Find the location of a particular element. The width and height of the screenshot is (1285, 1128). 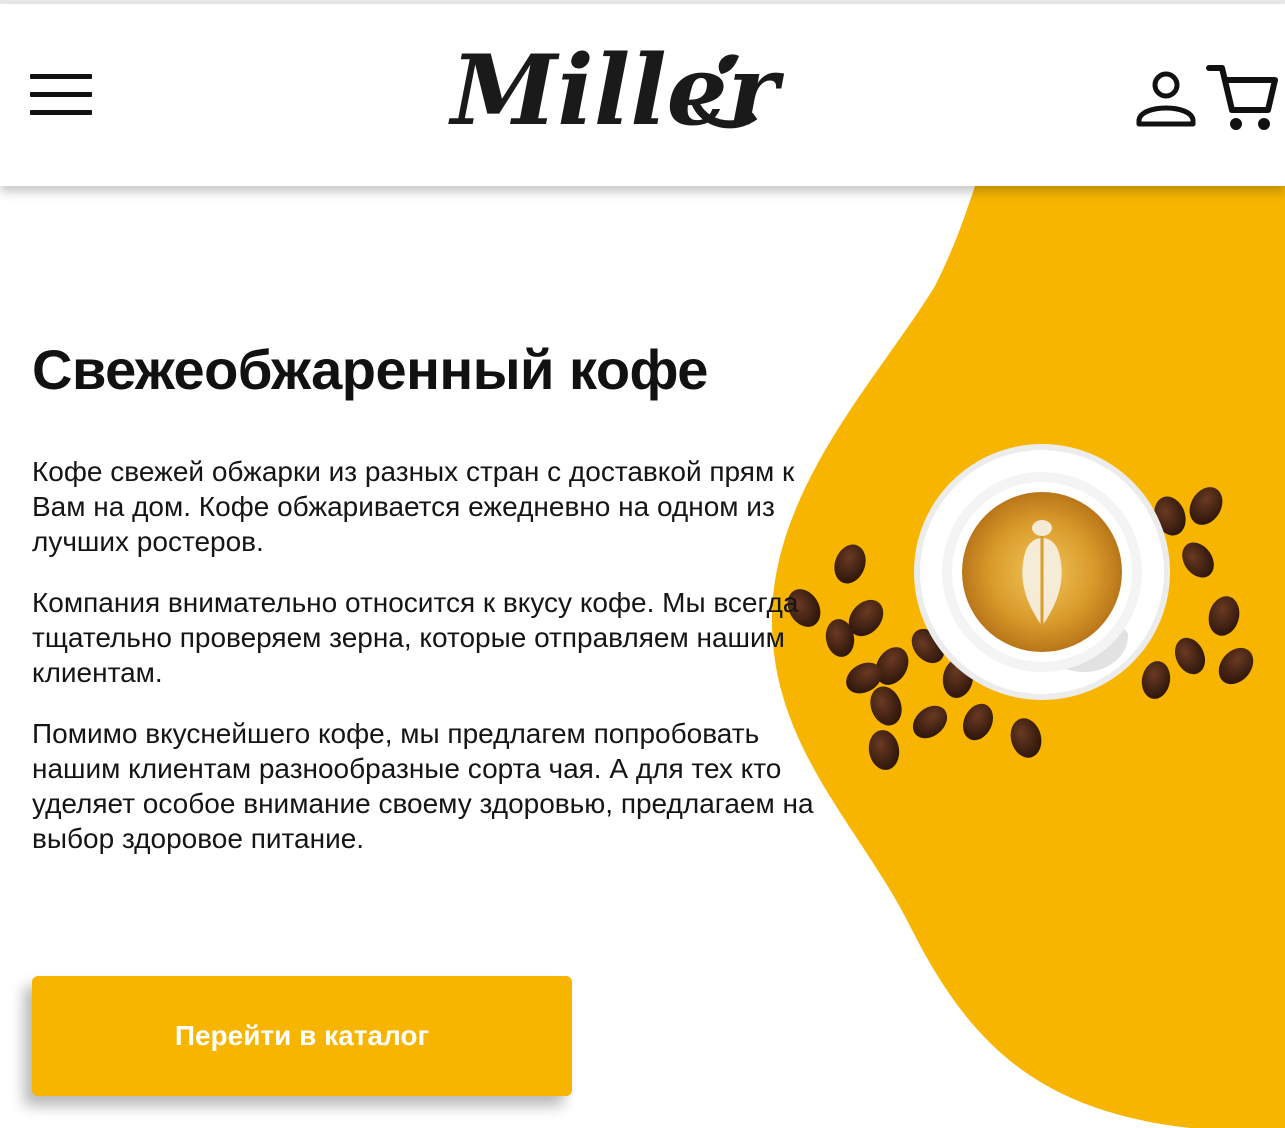

logo: Miller is located at coordinates (630, 92).